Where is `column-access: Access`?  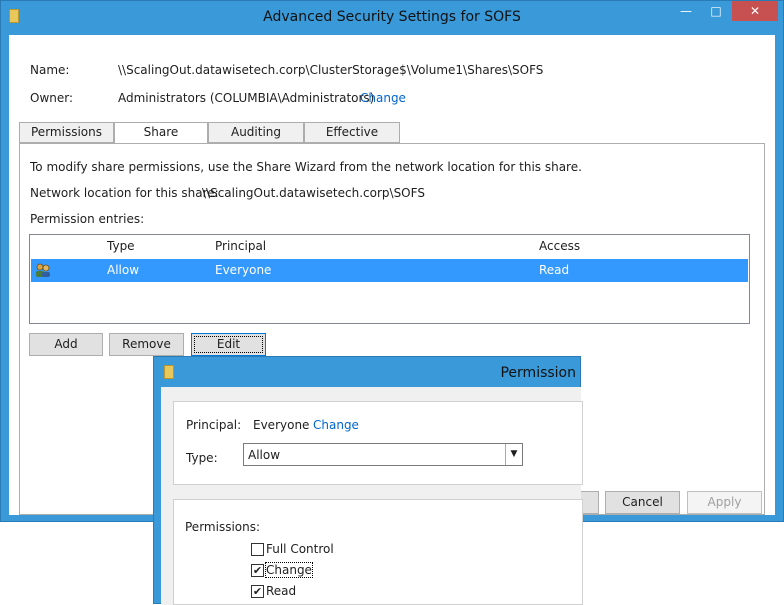
column-access: Access is located at coordinates (559, 246).